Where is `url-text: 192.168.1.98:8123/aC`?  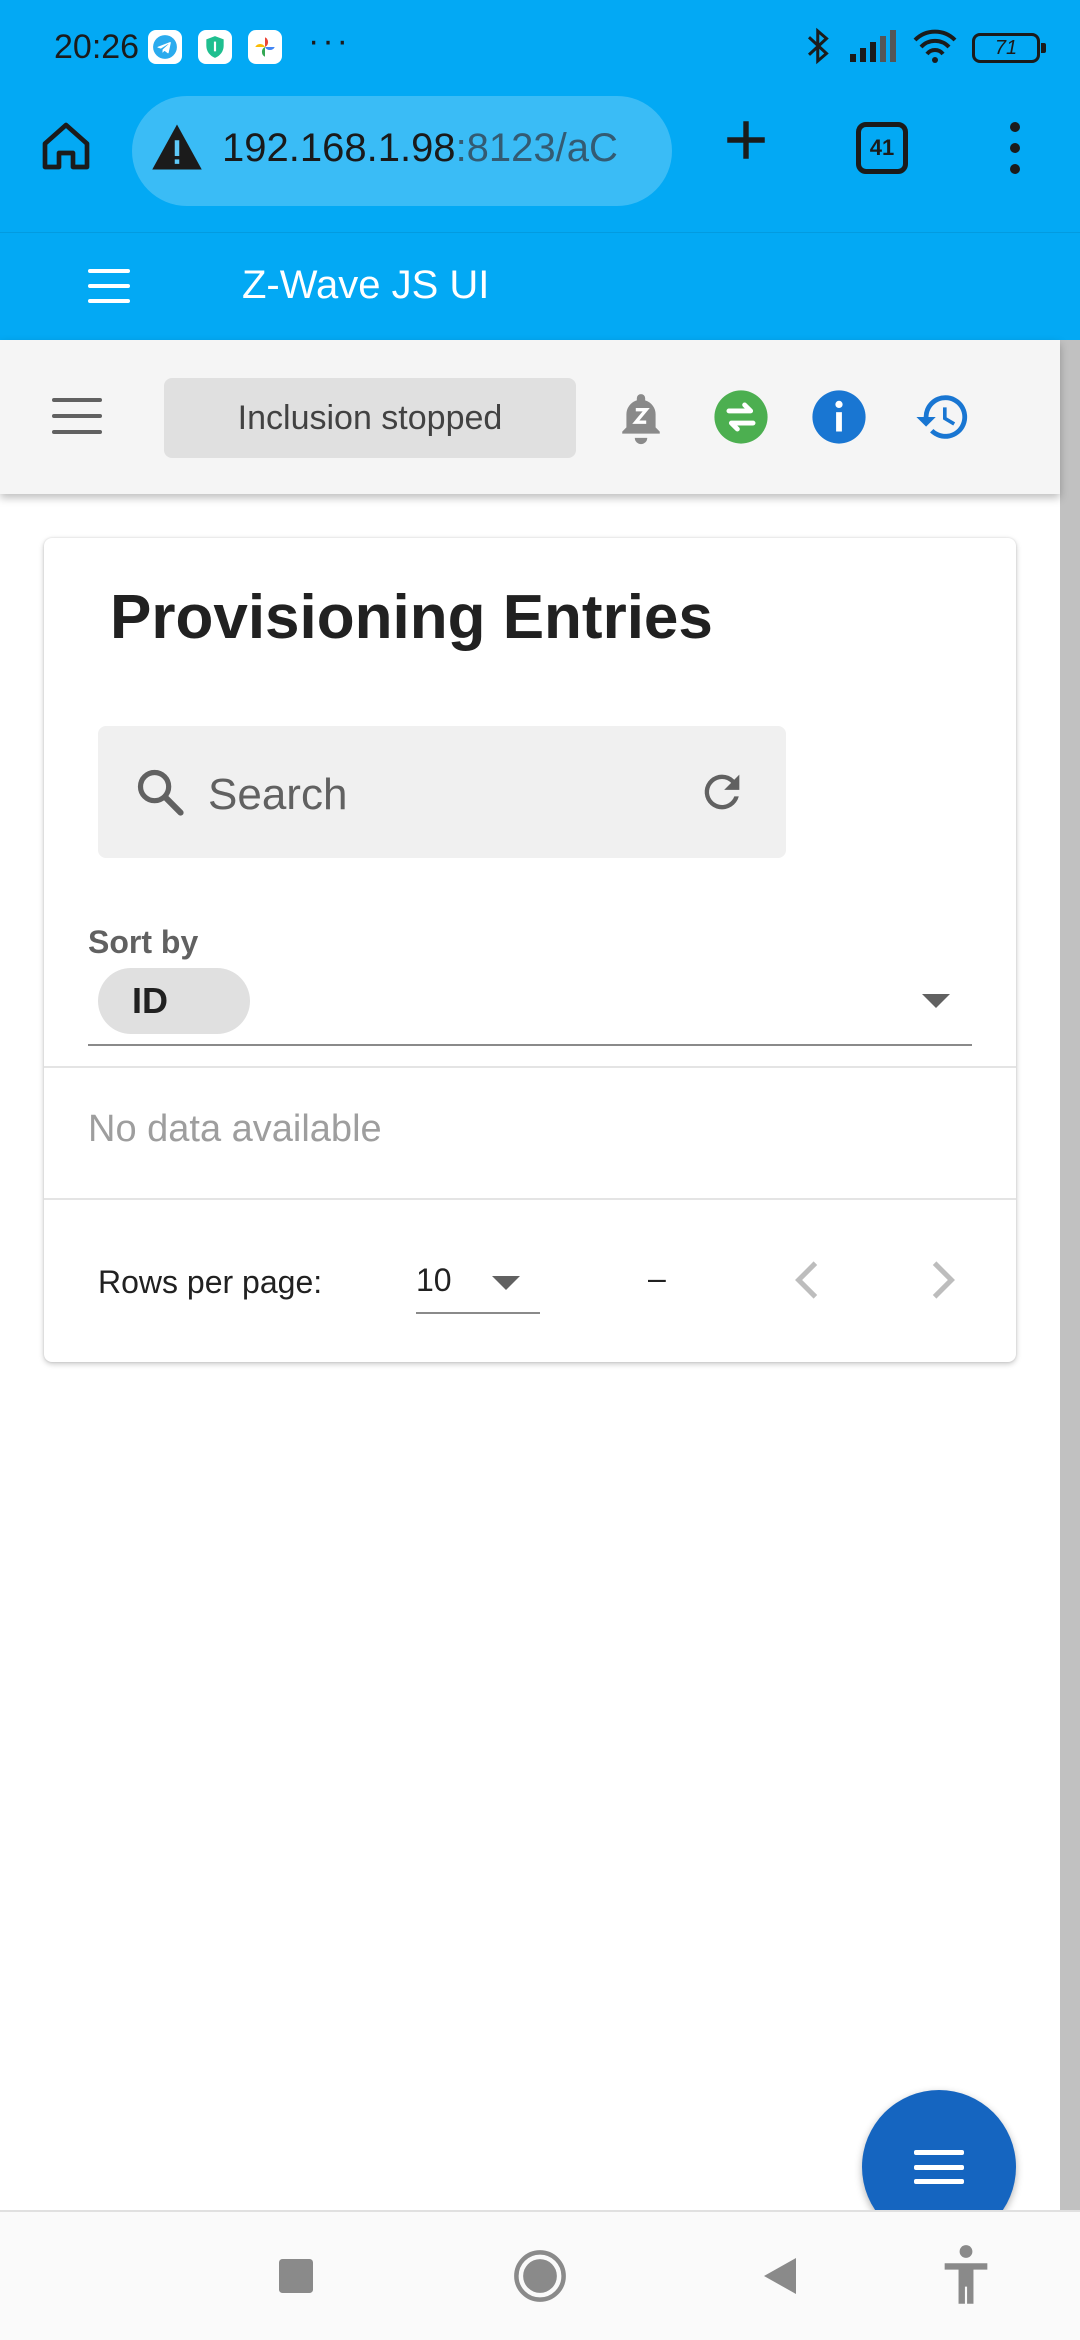
url-text: 192.168.1.98:8123/aC is located at coordinates (442, 148).